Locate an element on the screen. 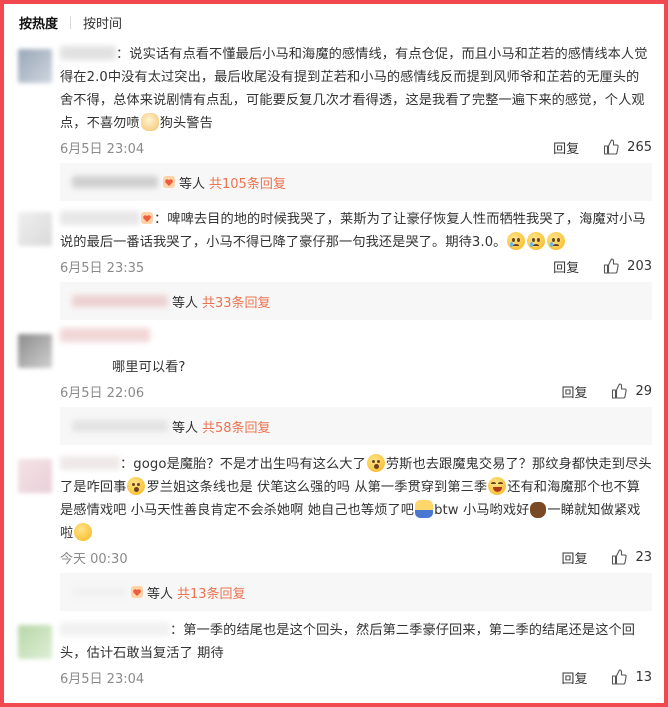  view-replies-link: 共13条回复 is located at coordinates (211, 592).